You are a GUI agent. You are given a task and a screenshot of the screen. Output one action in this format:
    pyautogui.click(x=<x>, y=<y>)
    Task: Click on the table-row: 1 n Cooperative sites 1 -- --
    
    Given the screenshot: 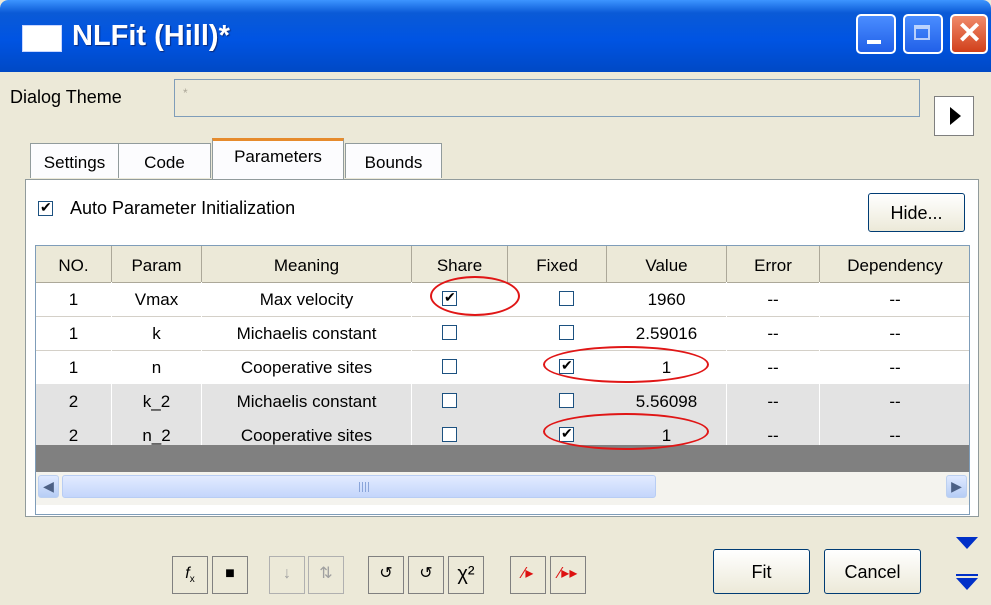 What is the action you would take?
    pyautogui.click(x=502, y=367)
    